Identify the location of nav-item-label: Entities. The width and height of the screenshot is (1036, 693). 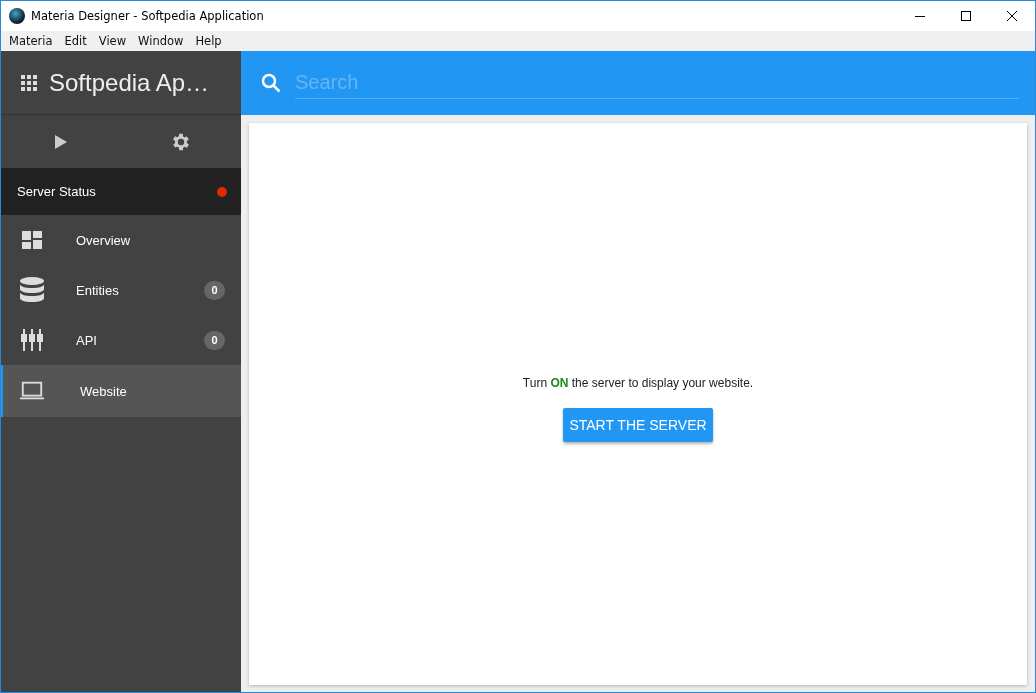
(98, 290).